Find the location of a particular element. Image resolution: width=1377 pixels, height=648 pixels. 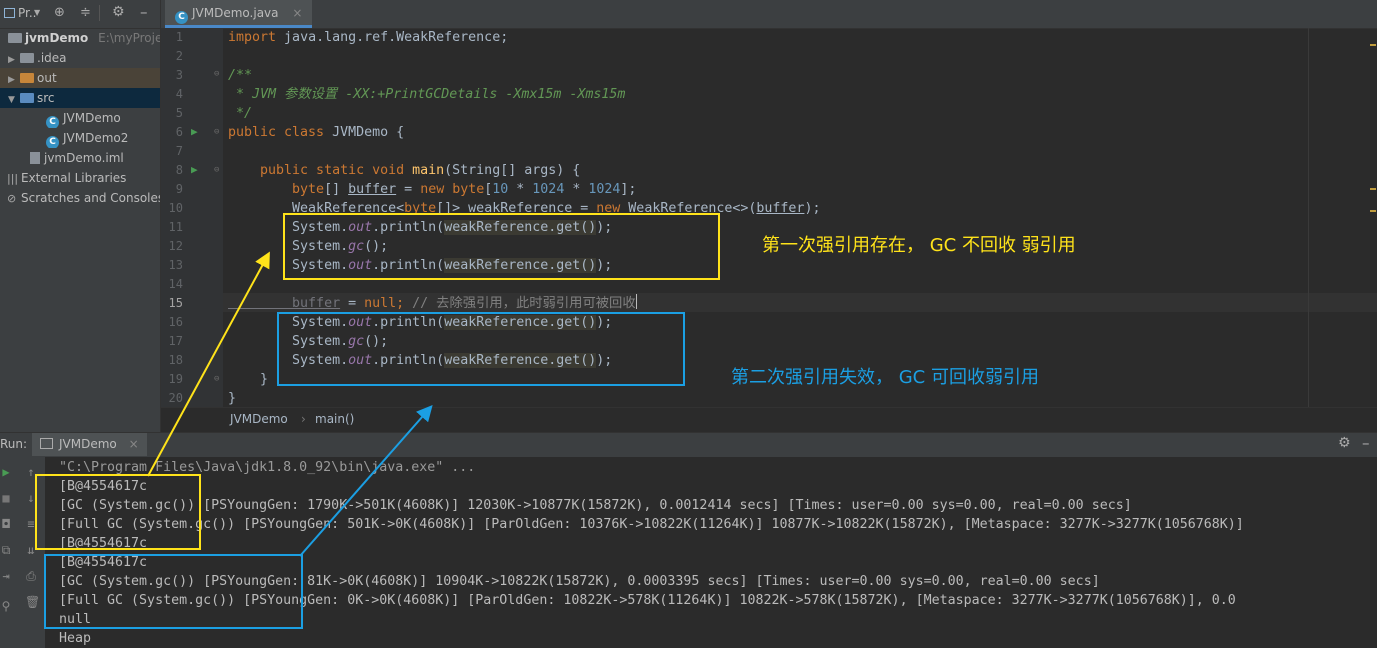

annotation-arrow-yellow is located at coordinates (208, 364).